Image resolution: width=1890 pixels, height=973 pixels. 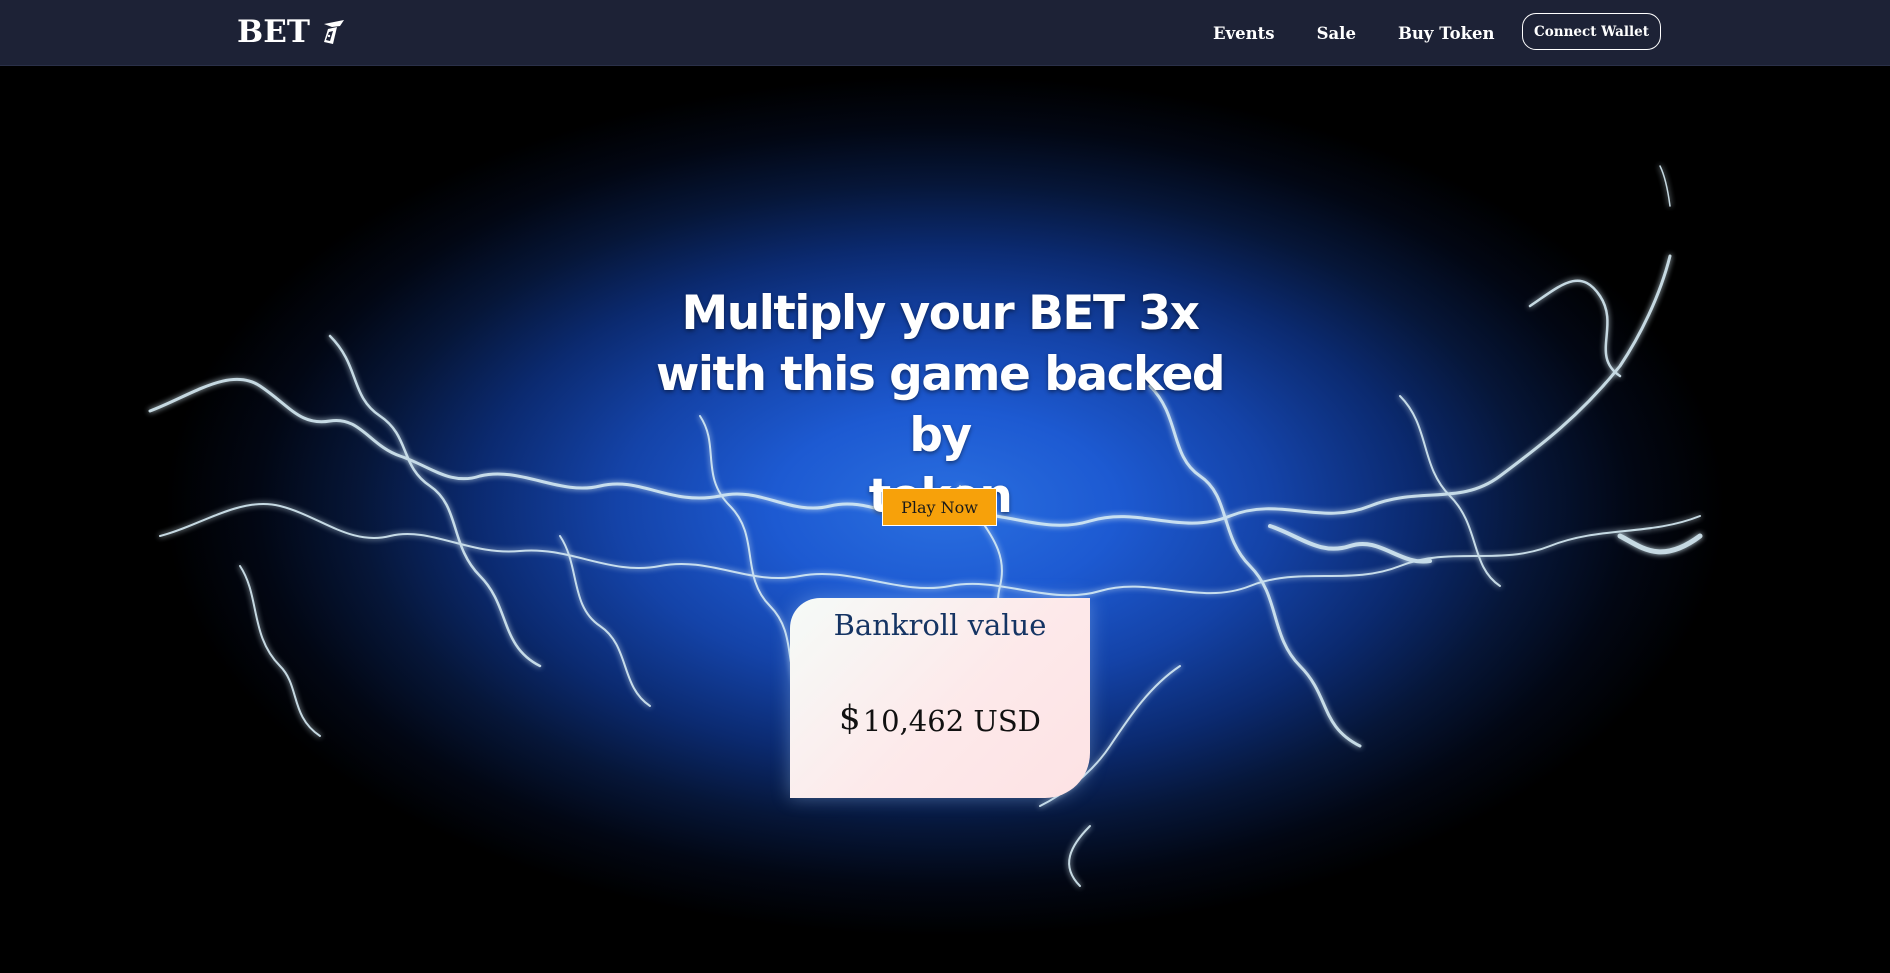 What do you see at coordinates (1591, 31) in the screenshot?
I see `connect-wallet-button: Connect Wallet` at bounding box center [1591, 31].